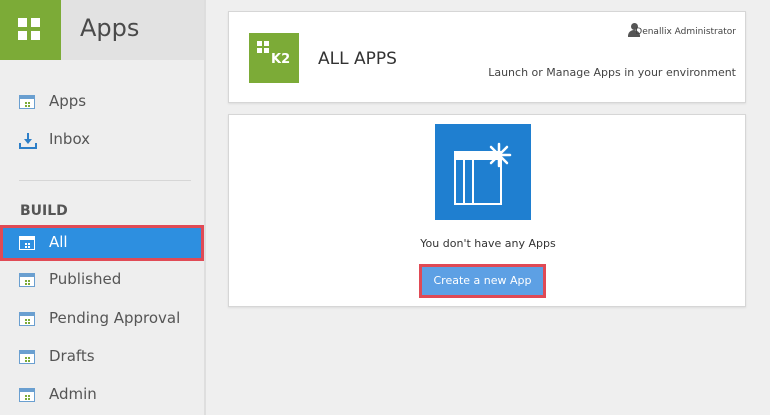  What do you see at coordinates (105, 180) in the screenshot?
I see `sidebar-divider` at bounding box center [105, 180].